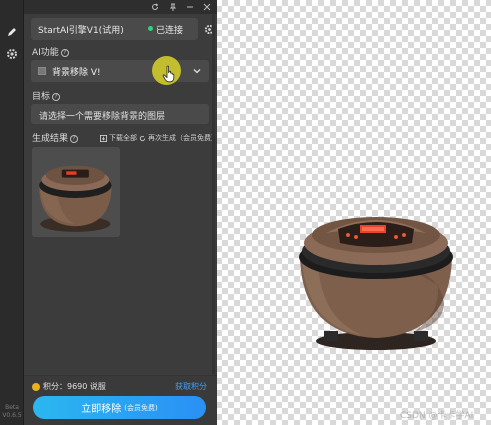  I want to click on ai-function-label-text: AI功能, so click(45, 53).